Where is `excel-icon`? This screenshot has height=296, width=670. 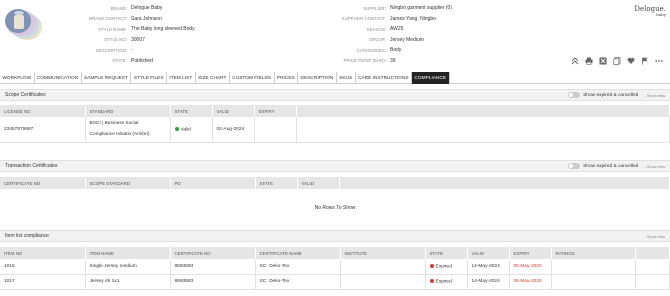
excel-icon is located at coordinates (602, 61).